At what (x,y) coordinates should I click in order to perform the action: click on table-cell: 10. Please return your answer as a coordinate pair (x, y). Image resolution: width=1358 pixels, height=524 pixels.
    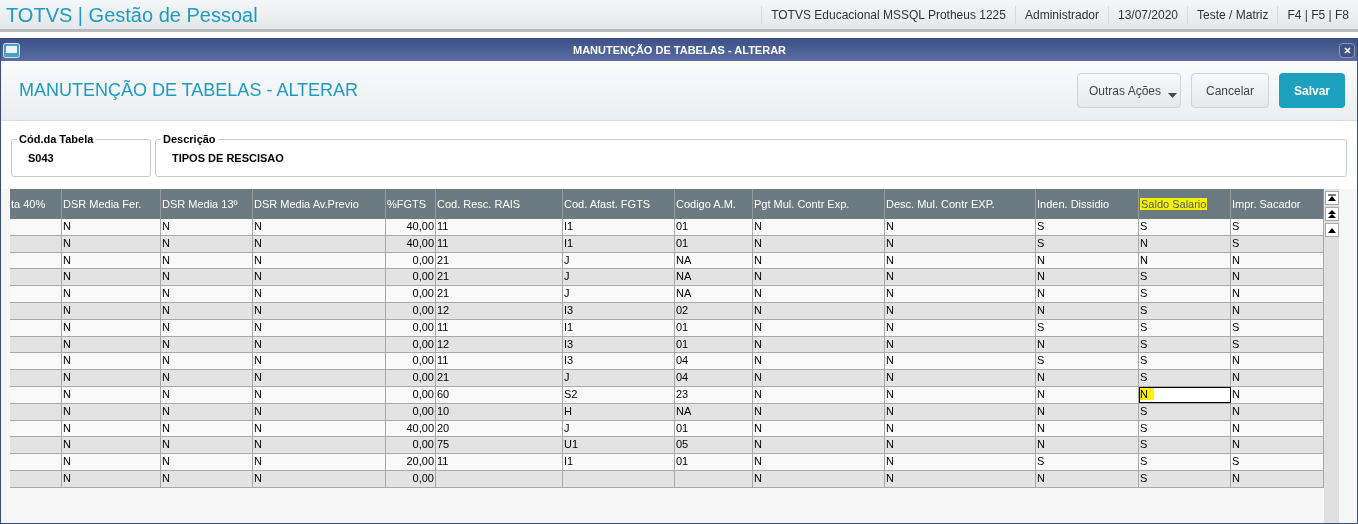
    Looking at the image, I should click on (499, 411).